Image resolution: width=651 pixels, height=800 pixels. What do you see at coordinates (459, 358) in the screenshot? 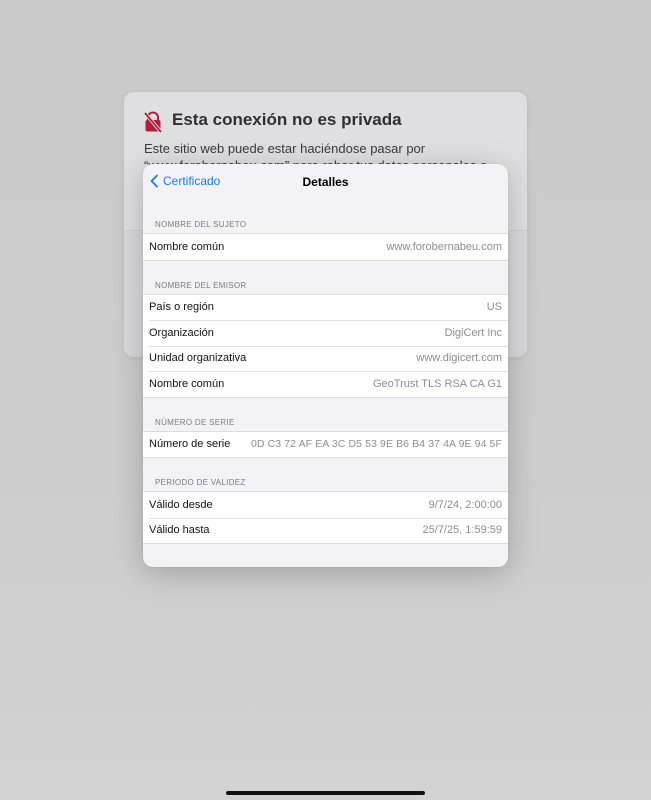
I see `row-value: www.digicert.com` at bounding box center [459, 358].